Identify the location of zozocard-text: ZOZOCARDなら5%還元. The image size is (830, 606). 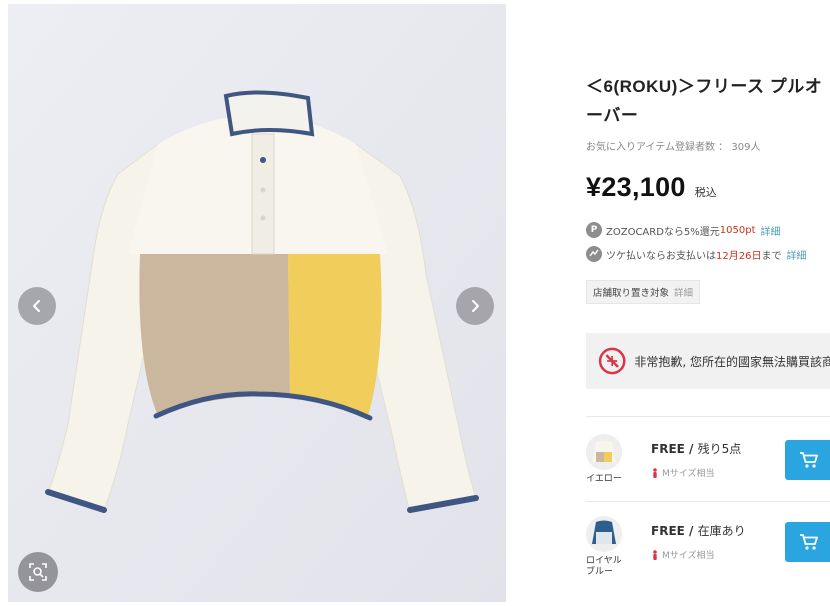
(663, 232).